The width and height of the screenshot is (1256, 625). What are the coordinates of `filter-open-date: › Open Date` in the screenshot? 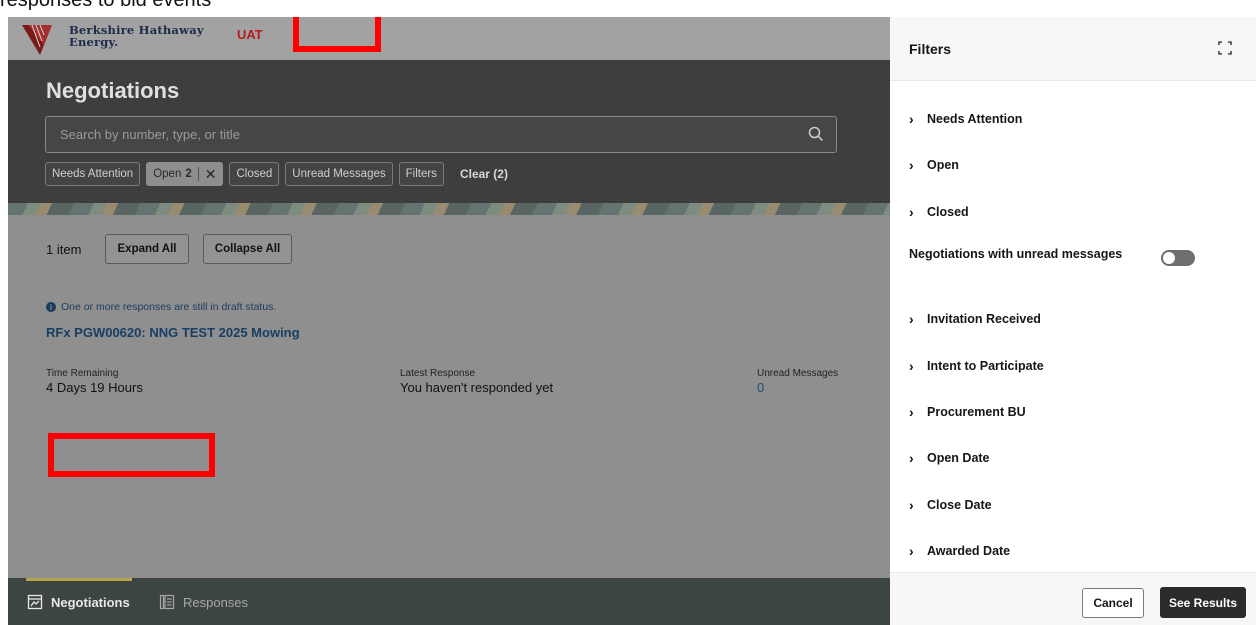 It's located at (949, 458).